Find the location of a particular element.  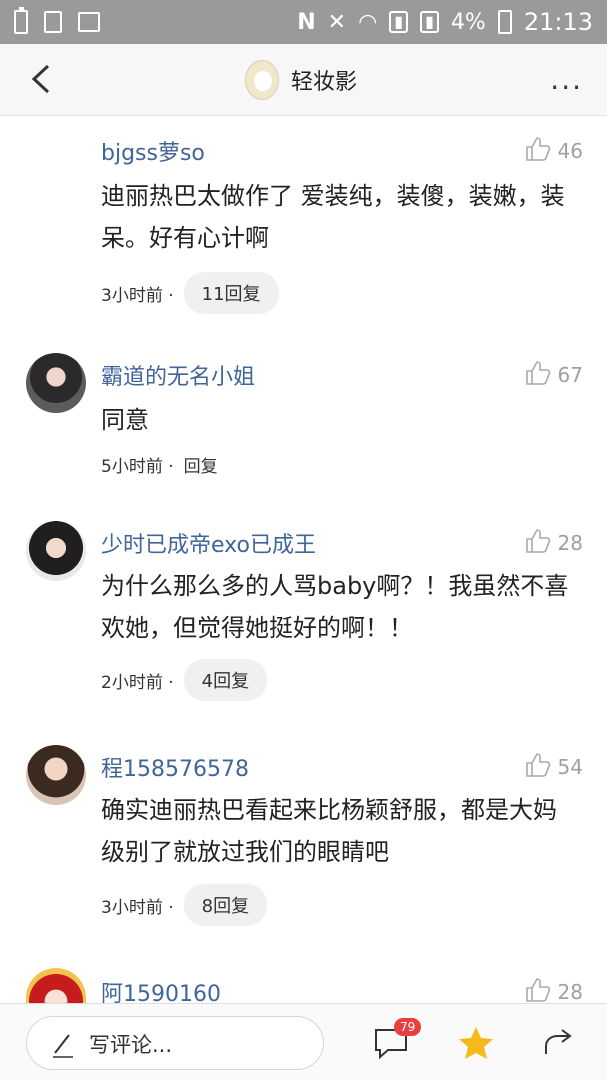

nfc-icon: N is located at coordinates (306, 22).